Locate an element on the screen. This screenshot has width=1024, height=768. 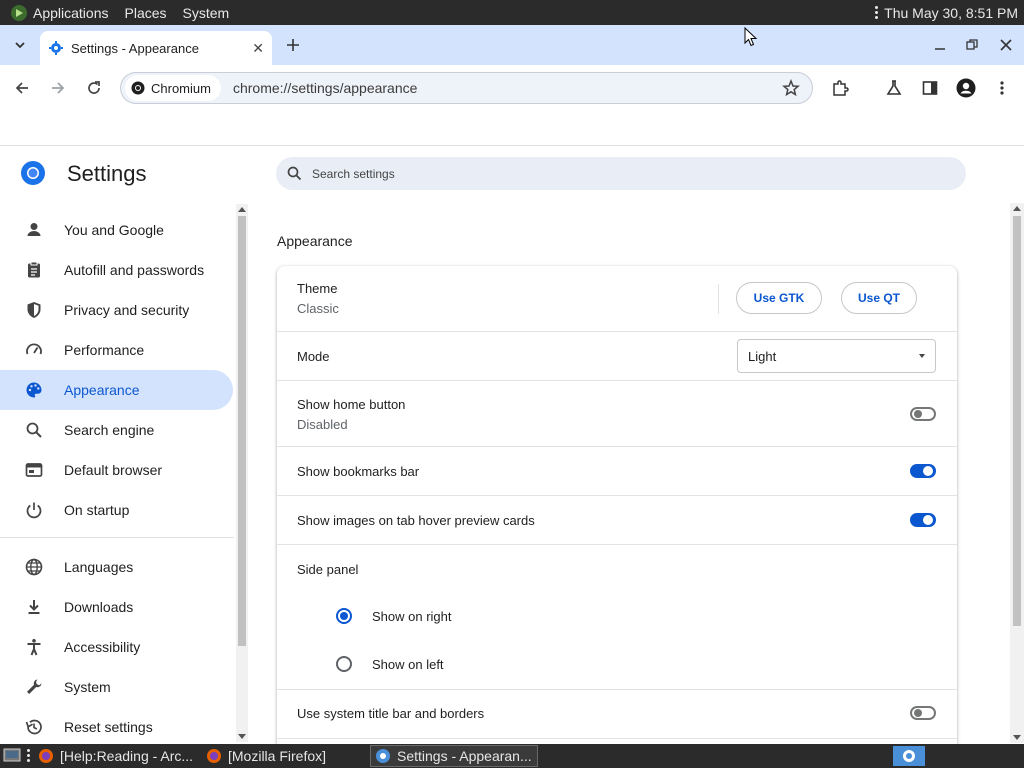
restore-button is located at coordinates (972, 45).